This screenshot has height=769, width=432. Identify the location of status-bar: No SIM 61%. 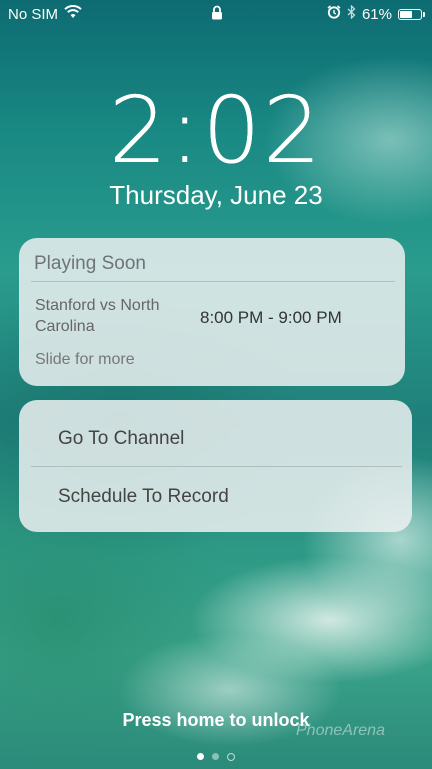
(216, 14).